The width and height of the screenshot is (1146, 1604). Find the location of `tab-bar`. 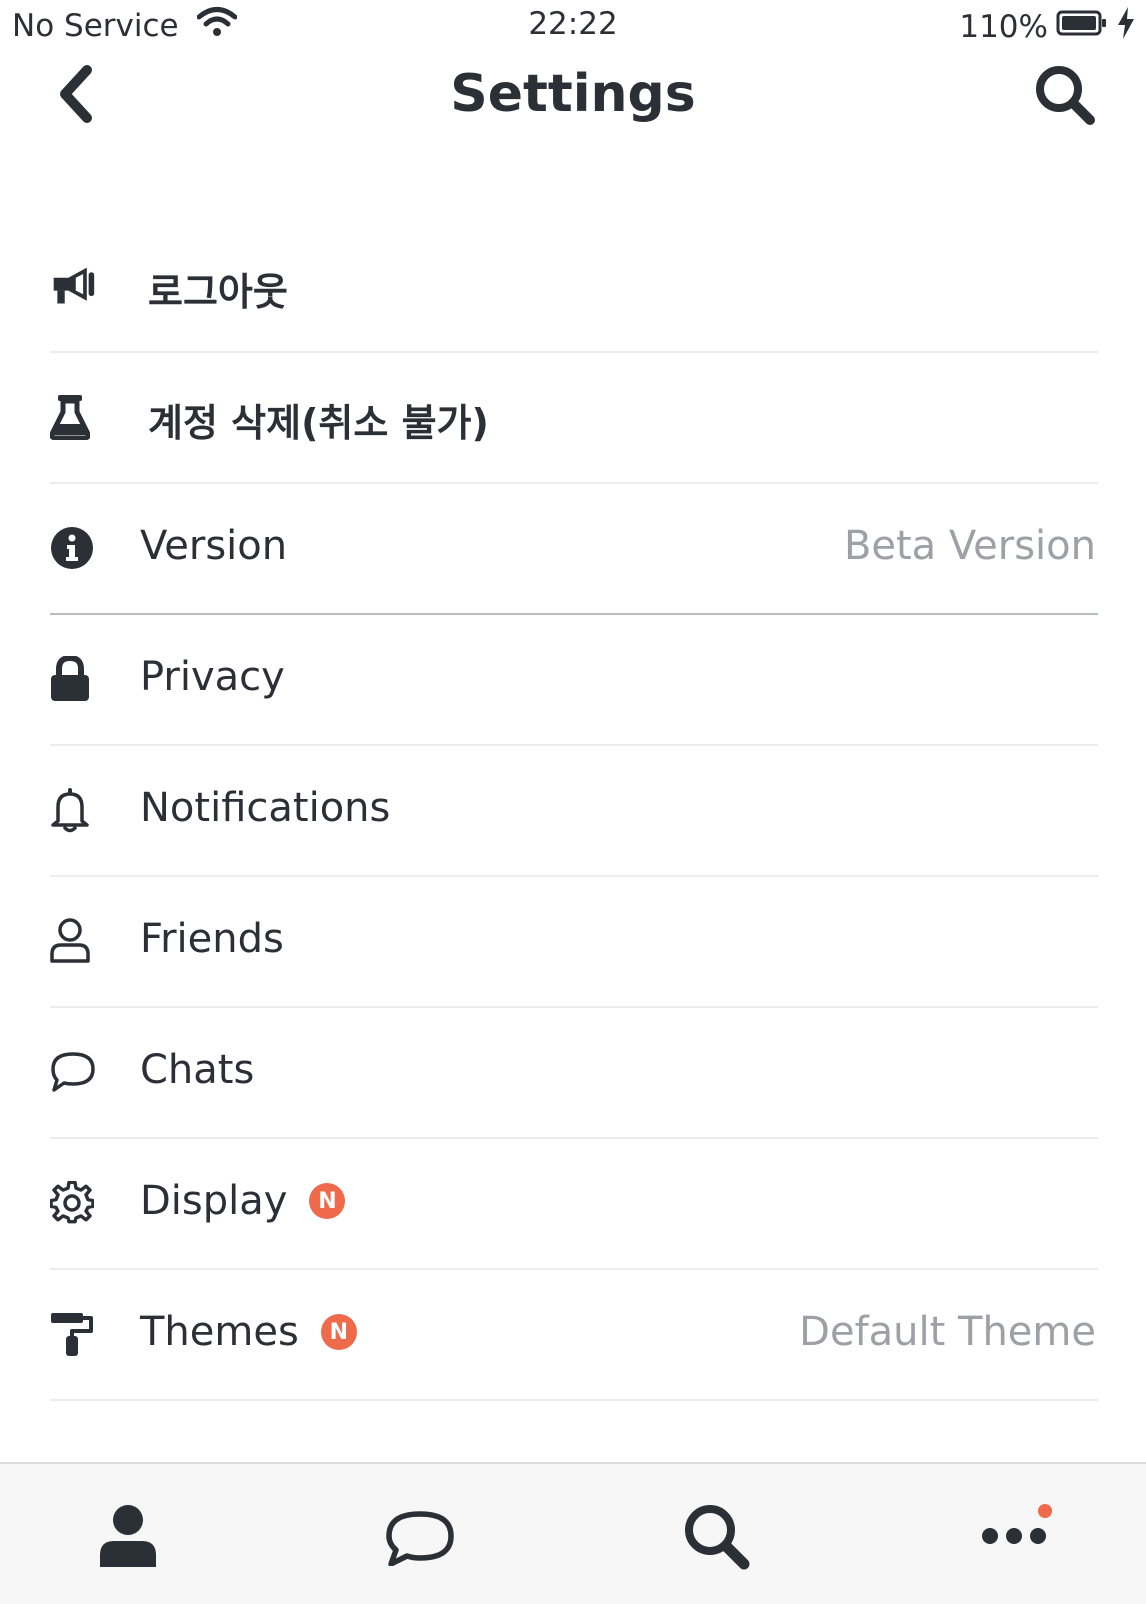

tab-bar is located at coordinates (573, 1533).